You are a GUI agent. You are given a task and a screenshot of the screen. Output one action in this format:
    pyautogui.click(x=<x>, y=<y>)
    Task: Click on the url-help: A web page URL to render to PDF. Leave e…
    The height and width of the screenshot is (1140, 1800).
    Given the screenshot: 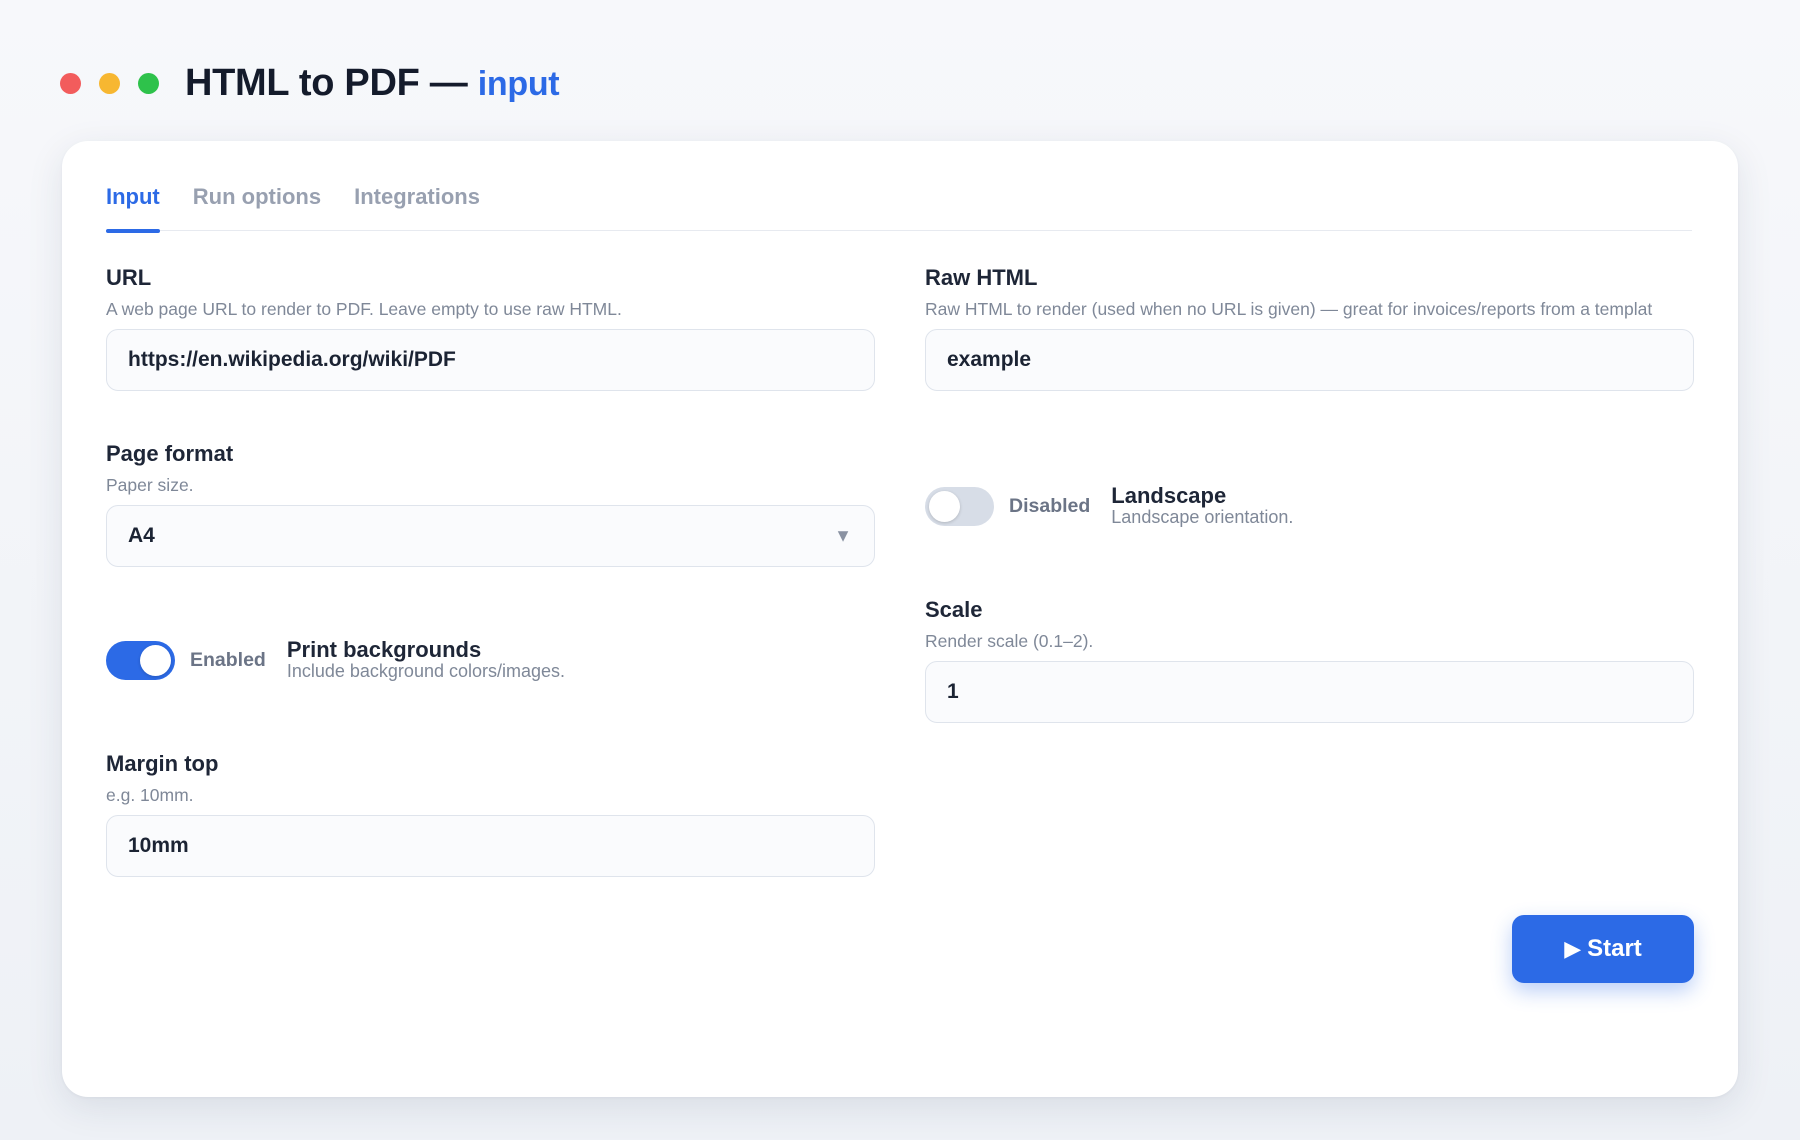 What is the action you would take?
    pyautogui.click(x=364, y=309)
    